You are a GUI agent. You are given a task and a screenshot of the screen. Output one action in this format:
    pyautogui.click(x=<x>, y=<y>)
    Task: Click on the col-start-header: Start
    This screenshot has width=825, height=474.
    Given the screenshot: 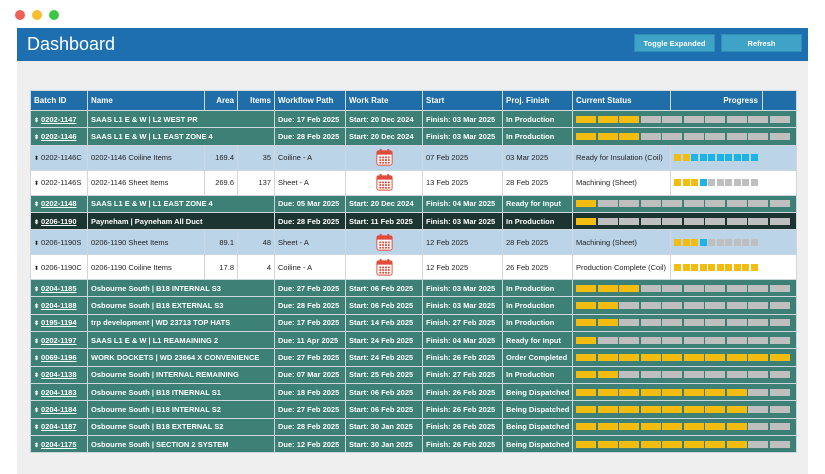 What is the action you would take?
    pyautogui.click(x=462, y=100)
    